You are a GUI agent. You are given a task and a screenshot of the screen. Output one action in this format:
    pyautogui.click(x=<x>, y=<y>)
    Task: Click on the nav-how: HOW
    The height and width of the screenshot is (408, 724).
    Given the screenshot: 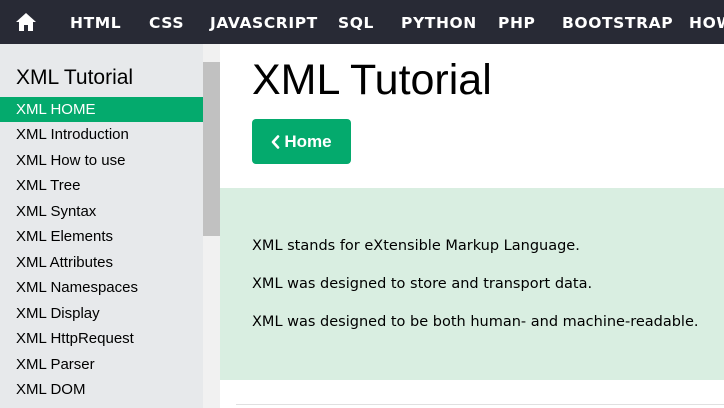 What is the action you would take?
    pyautogui.click(x=706, y=22)
    